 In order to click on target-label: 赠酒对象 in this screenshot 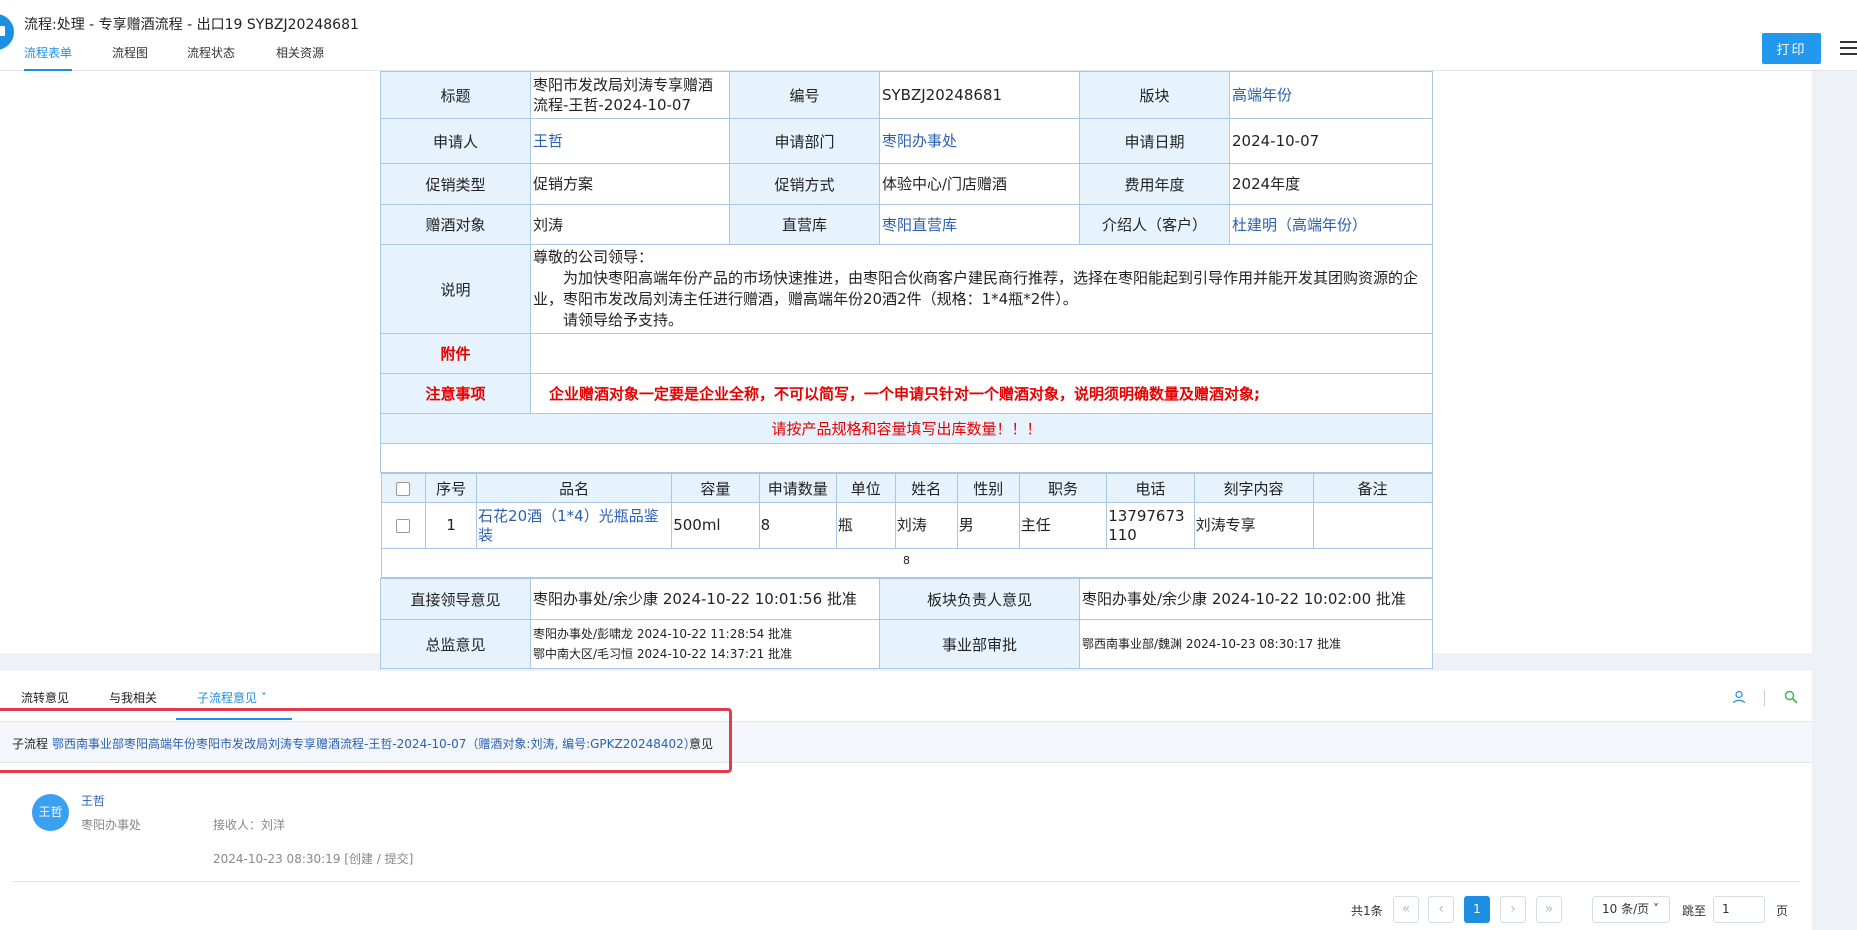, I will do `click(455, 224)`.